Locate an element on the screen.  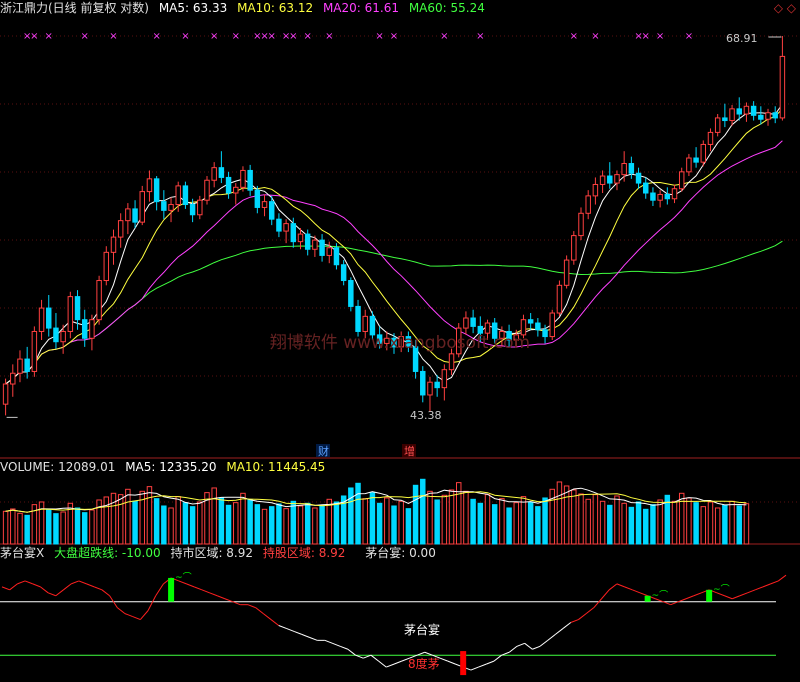
volume-ma-lines is located at coordinates (376, 500).